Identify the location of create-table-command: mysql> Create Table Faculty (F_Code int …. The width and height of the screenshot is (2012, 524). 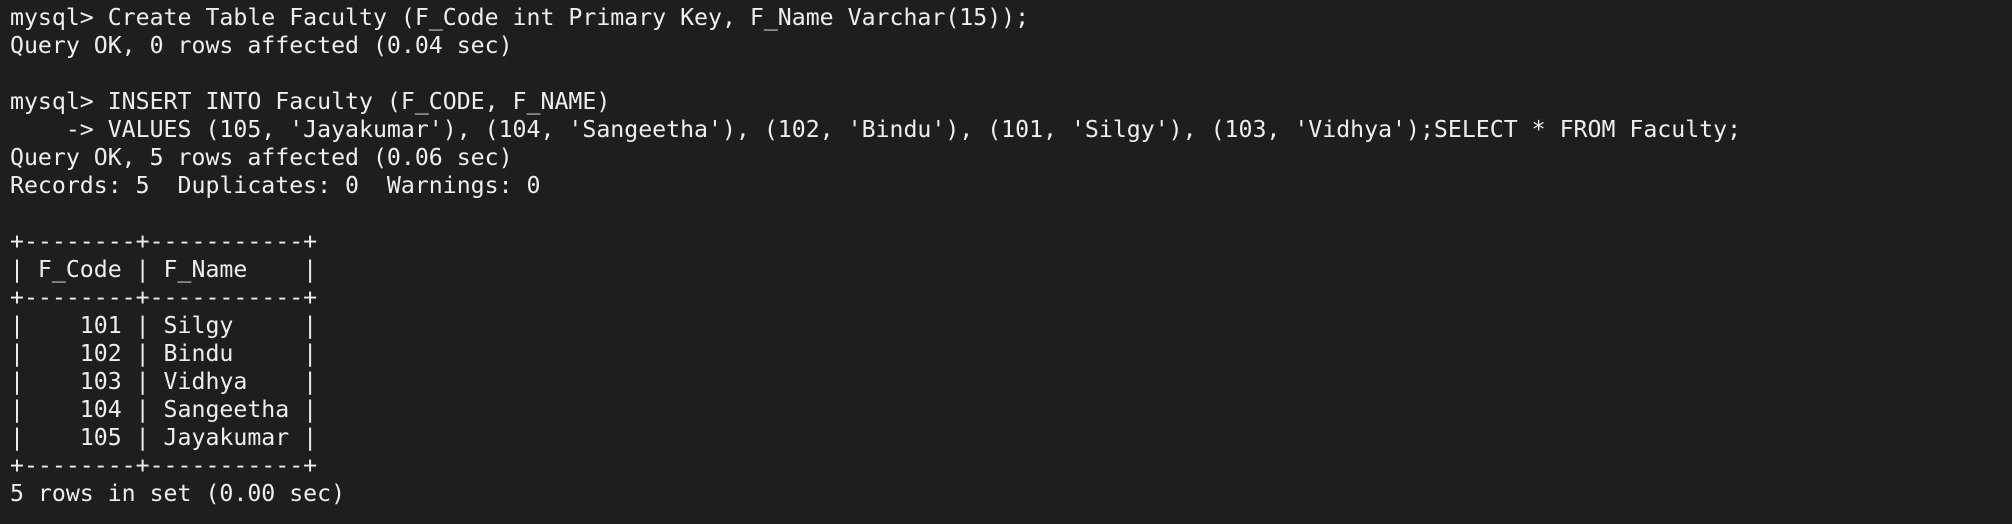
(520, 17).